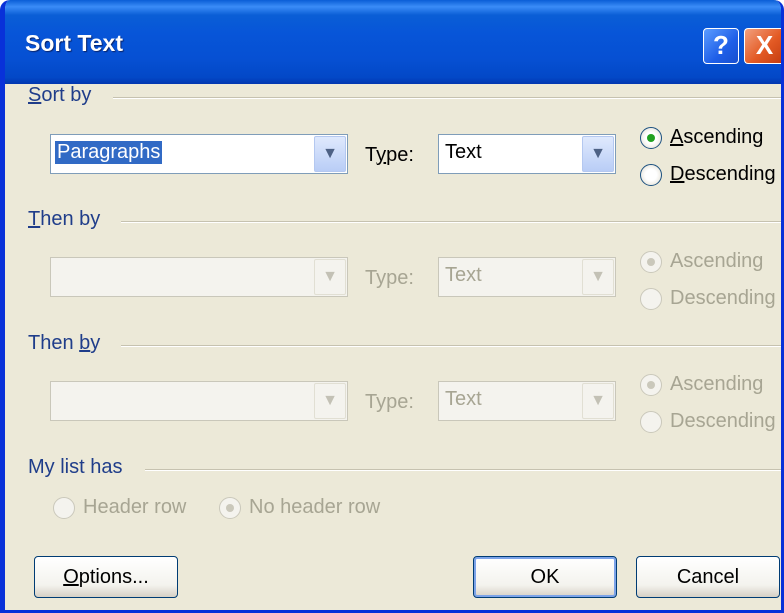  Describe the element at coordinates (451, 346) in the screenshot. I see `then-by-2-divider` at that location.